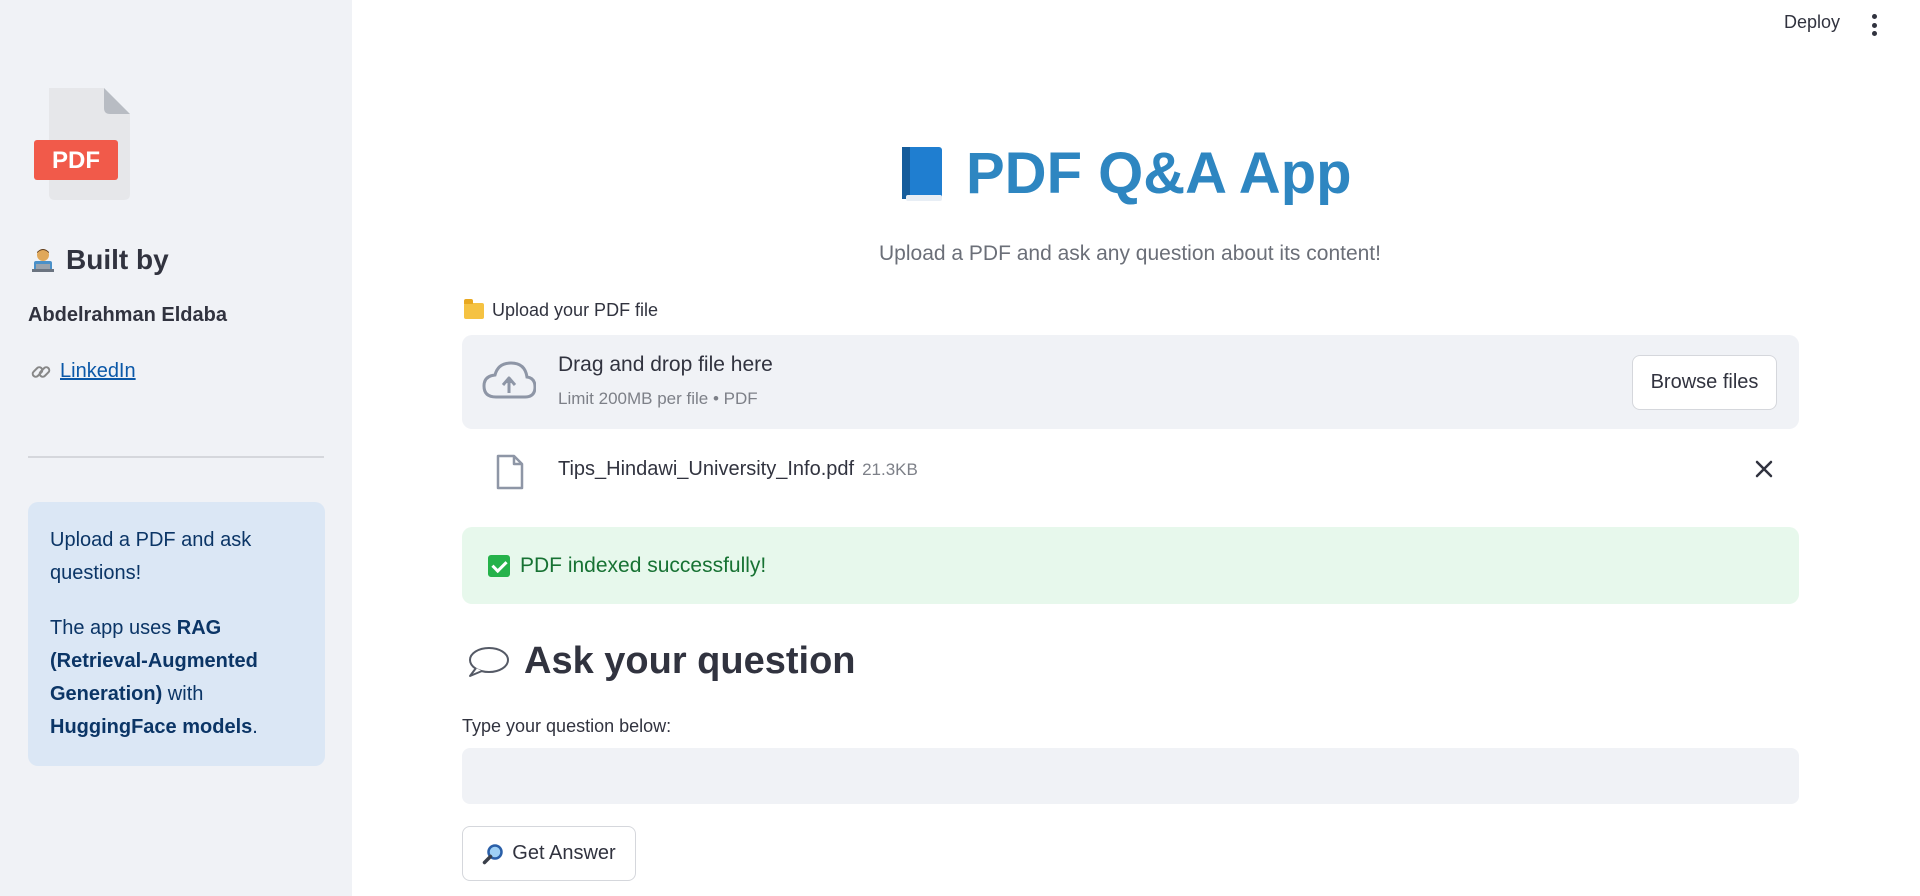 Image resolution: width=1920 pixels, height=896 pixels. Describe the element at coordinates (643, 565) in the screenshot. I see `success-text: PDF indexed successfully!` at that location.